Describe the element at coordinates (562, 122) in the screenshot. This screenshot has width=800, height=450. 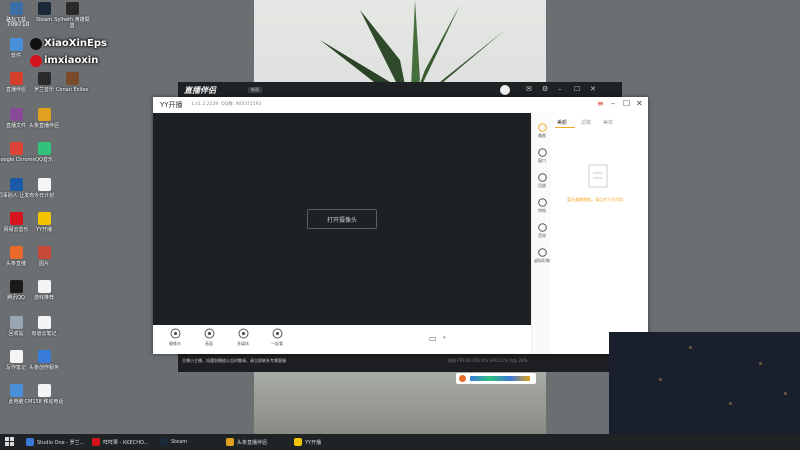
I see `tab-beauty: 美颜` at that location.